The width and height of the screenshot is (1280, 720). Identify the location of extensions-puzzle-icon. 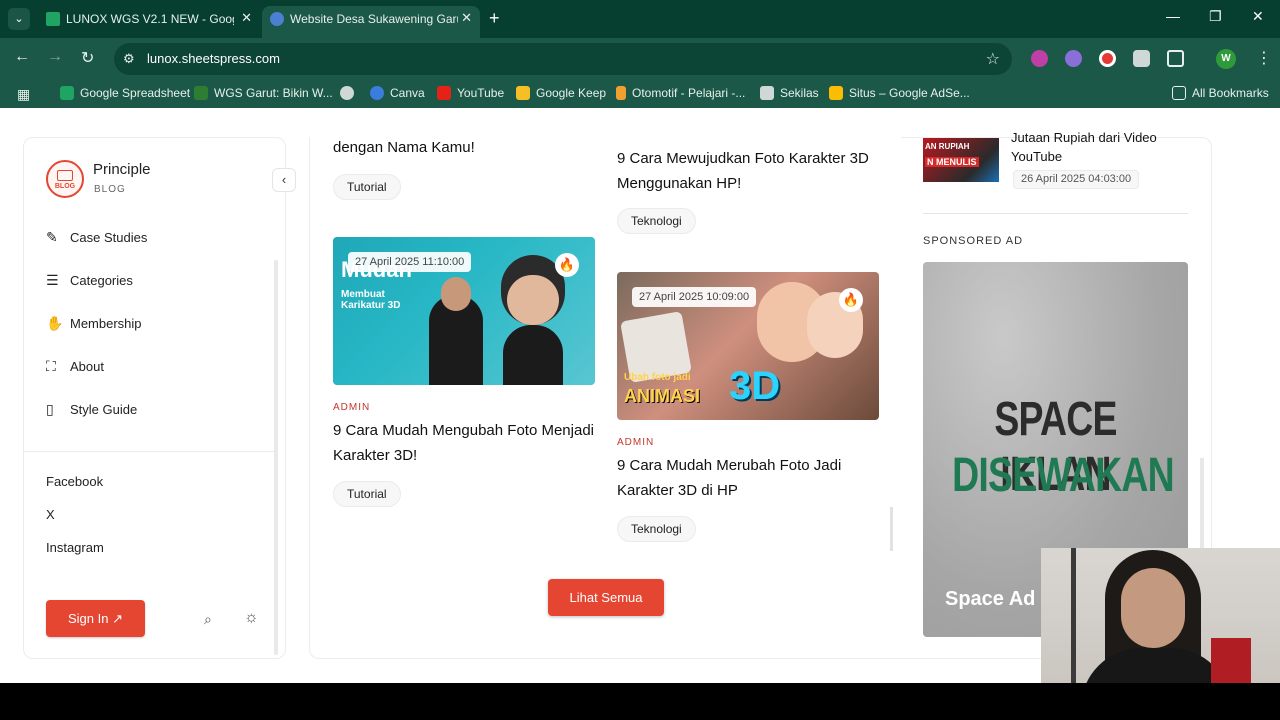
(1175, 58).